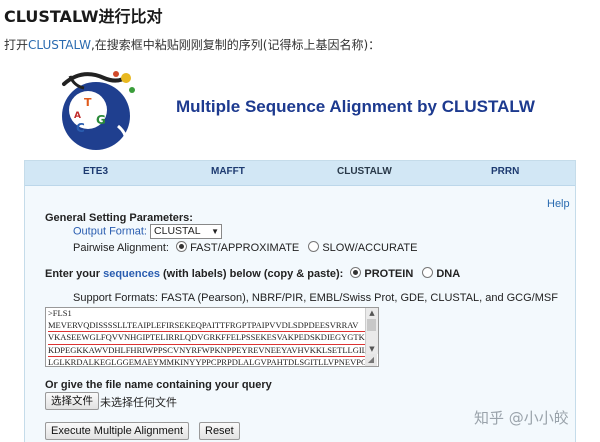 This screenshot has height=442, width=600. Describe the element at coordinates (389, 274) in the screenshot. I see `protein-label: PROTEIN` at that location.